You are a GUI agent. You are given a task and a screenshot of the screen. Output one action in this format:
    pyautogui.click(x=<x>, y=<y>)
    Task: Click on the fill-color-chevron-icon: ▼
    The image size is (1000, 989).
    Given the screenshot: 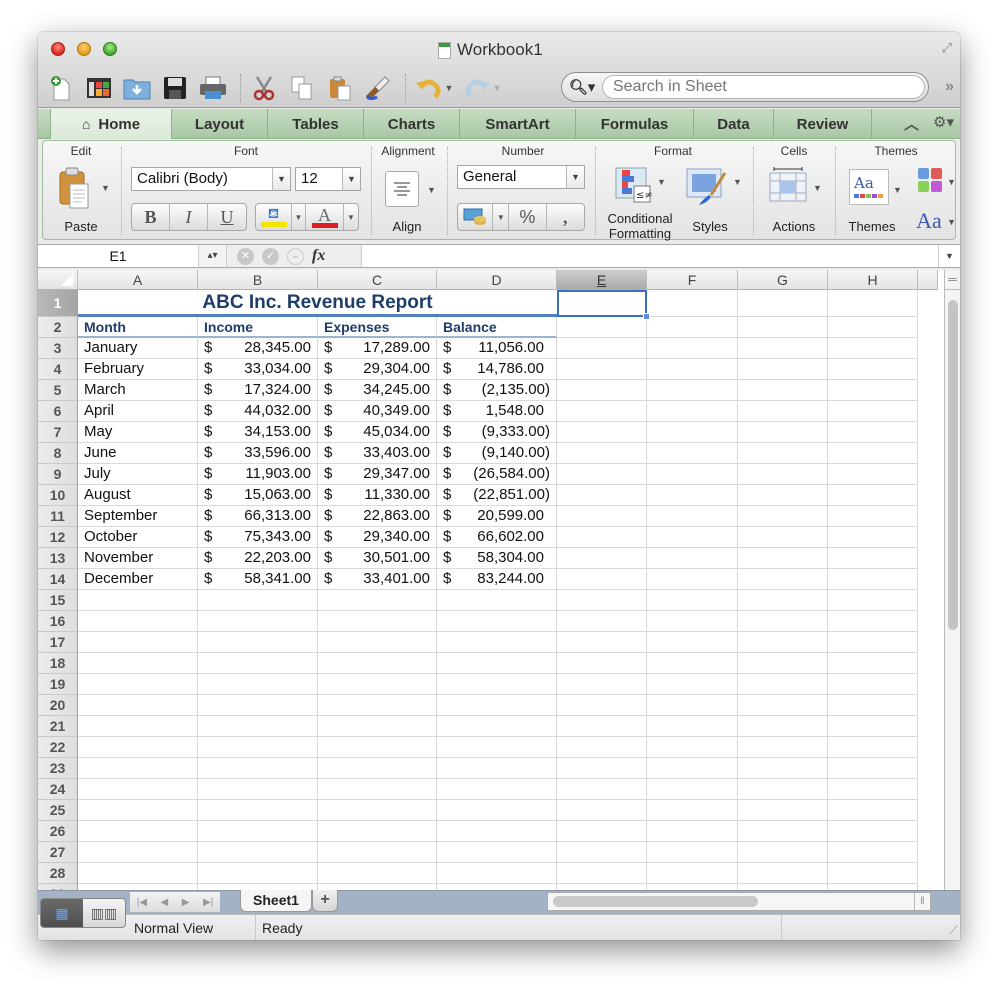 What is the action you would take?
    pyautogui.click(x=299, y=217)
    